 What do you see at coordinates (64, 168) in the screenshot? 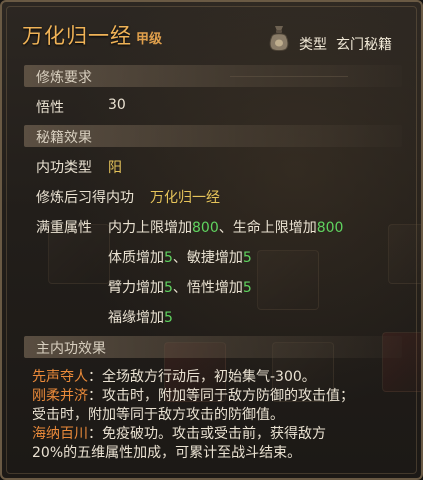
I see `neigong-type-label: 内功类型` at bounding box center [64, 168].